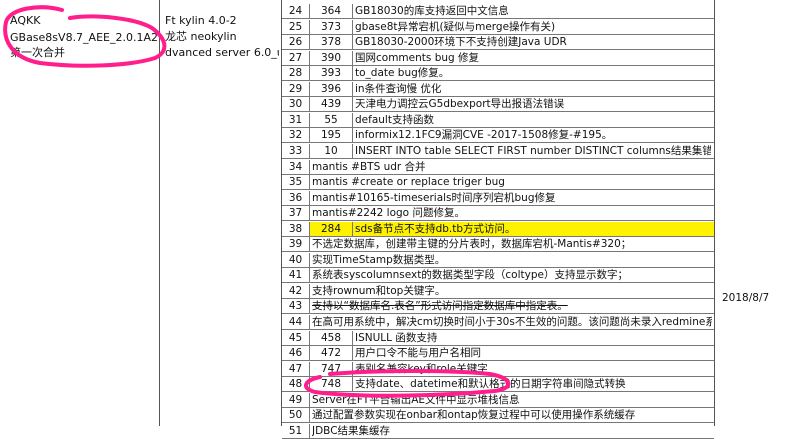 The width and height of the screenshot is (800, 439). What do you see at coordinates (295, 415) in the screenshot?
I see `row-number: 50` at bounding box center [295, 415].